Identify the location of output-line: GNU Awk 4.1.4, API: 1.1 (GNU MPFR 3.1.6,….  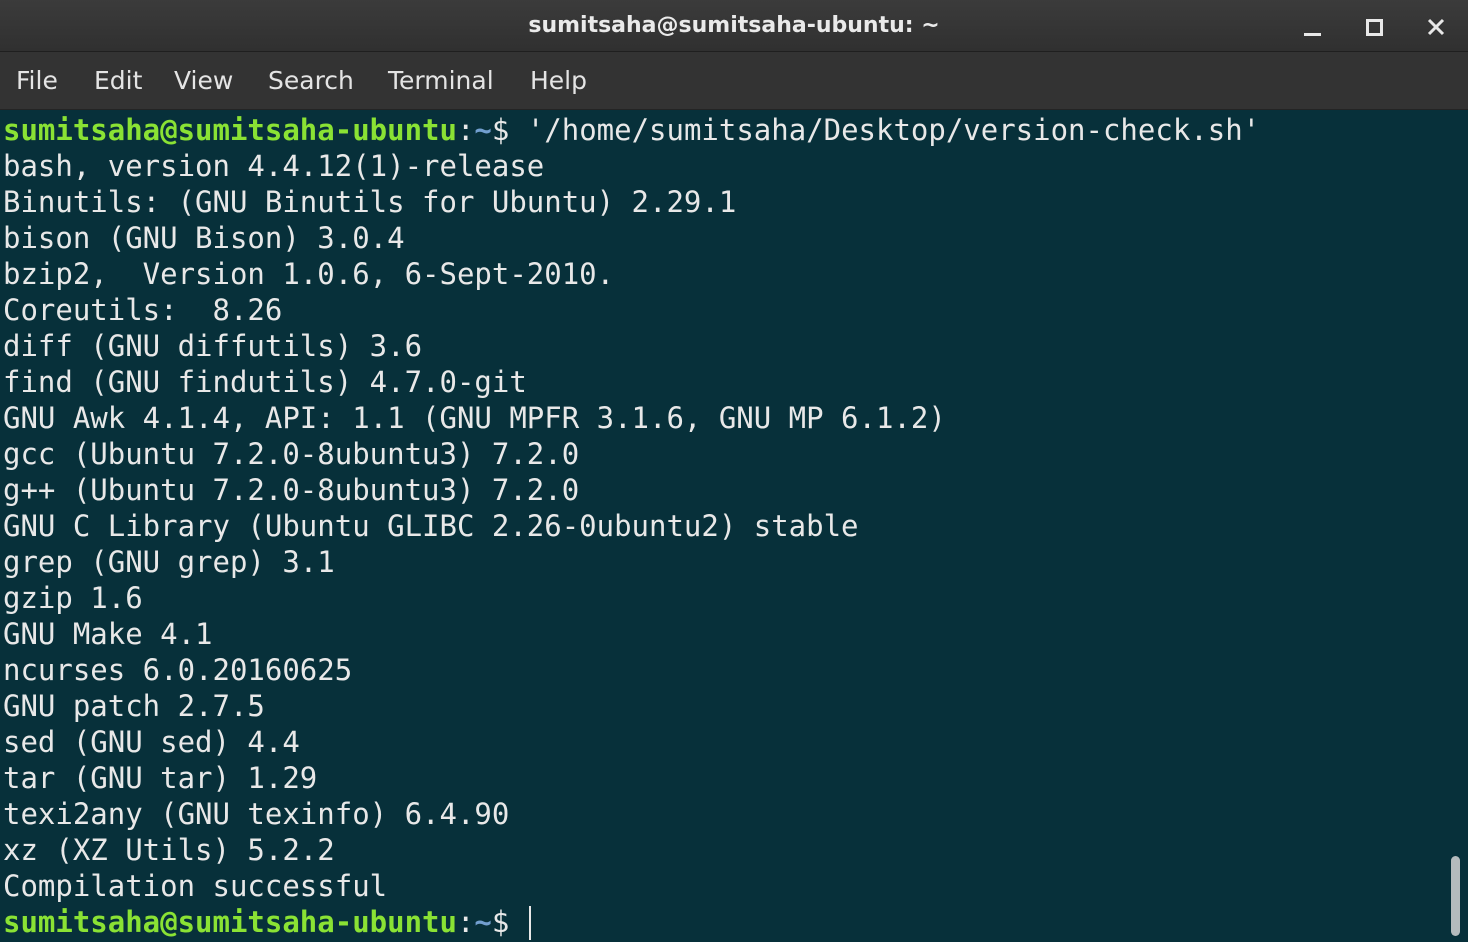
(474, 418).